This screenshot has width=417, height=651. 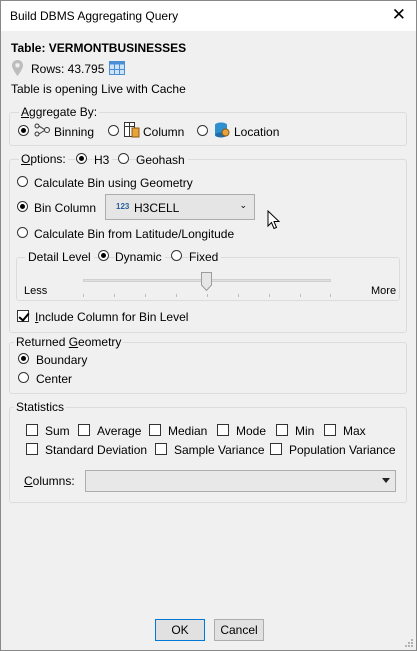 What do you see at coordinates (40, 407) in the screenshot?
I see `statistics-legend: Statistics` at bounding box center [40, 407].